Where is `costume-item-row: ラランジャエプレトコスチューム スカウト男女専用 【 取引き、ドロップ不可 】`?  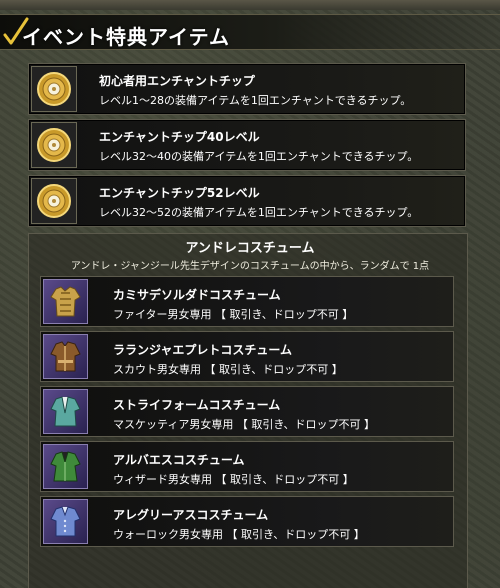
costume-item-row: ラランジャエプレトコスチューム スカウト男女専用 【 取引き、ドロップ不可 】 is located at coordinates (247, 356).